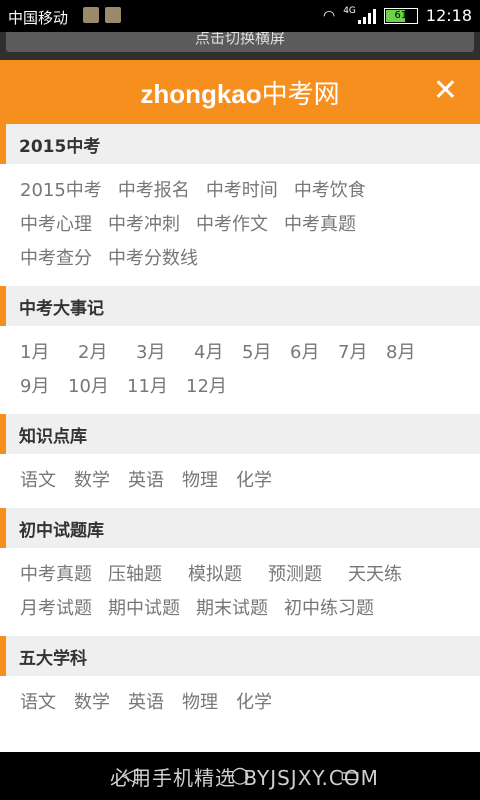  Describe the element at coordinates (97, 387) in the screenshot. I see `link: 10月` at that location.